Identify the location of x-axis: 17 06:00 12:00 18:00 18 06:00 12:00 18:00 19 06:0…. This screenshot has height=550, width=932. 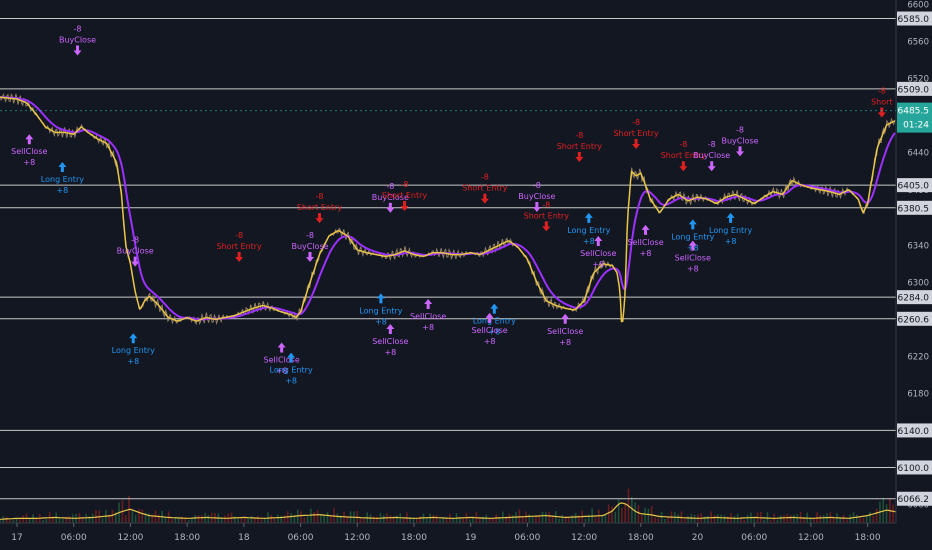
(448, 536).